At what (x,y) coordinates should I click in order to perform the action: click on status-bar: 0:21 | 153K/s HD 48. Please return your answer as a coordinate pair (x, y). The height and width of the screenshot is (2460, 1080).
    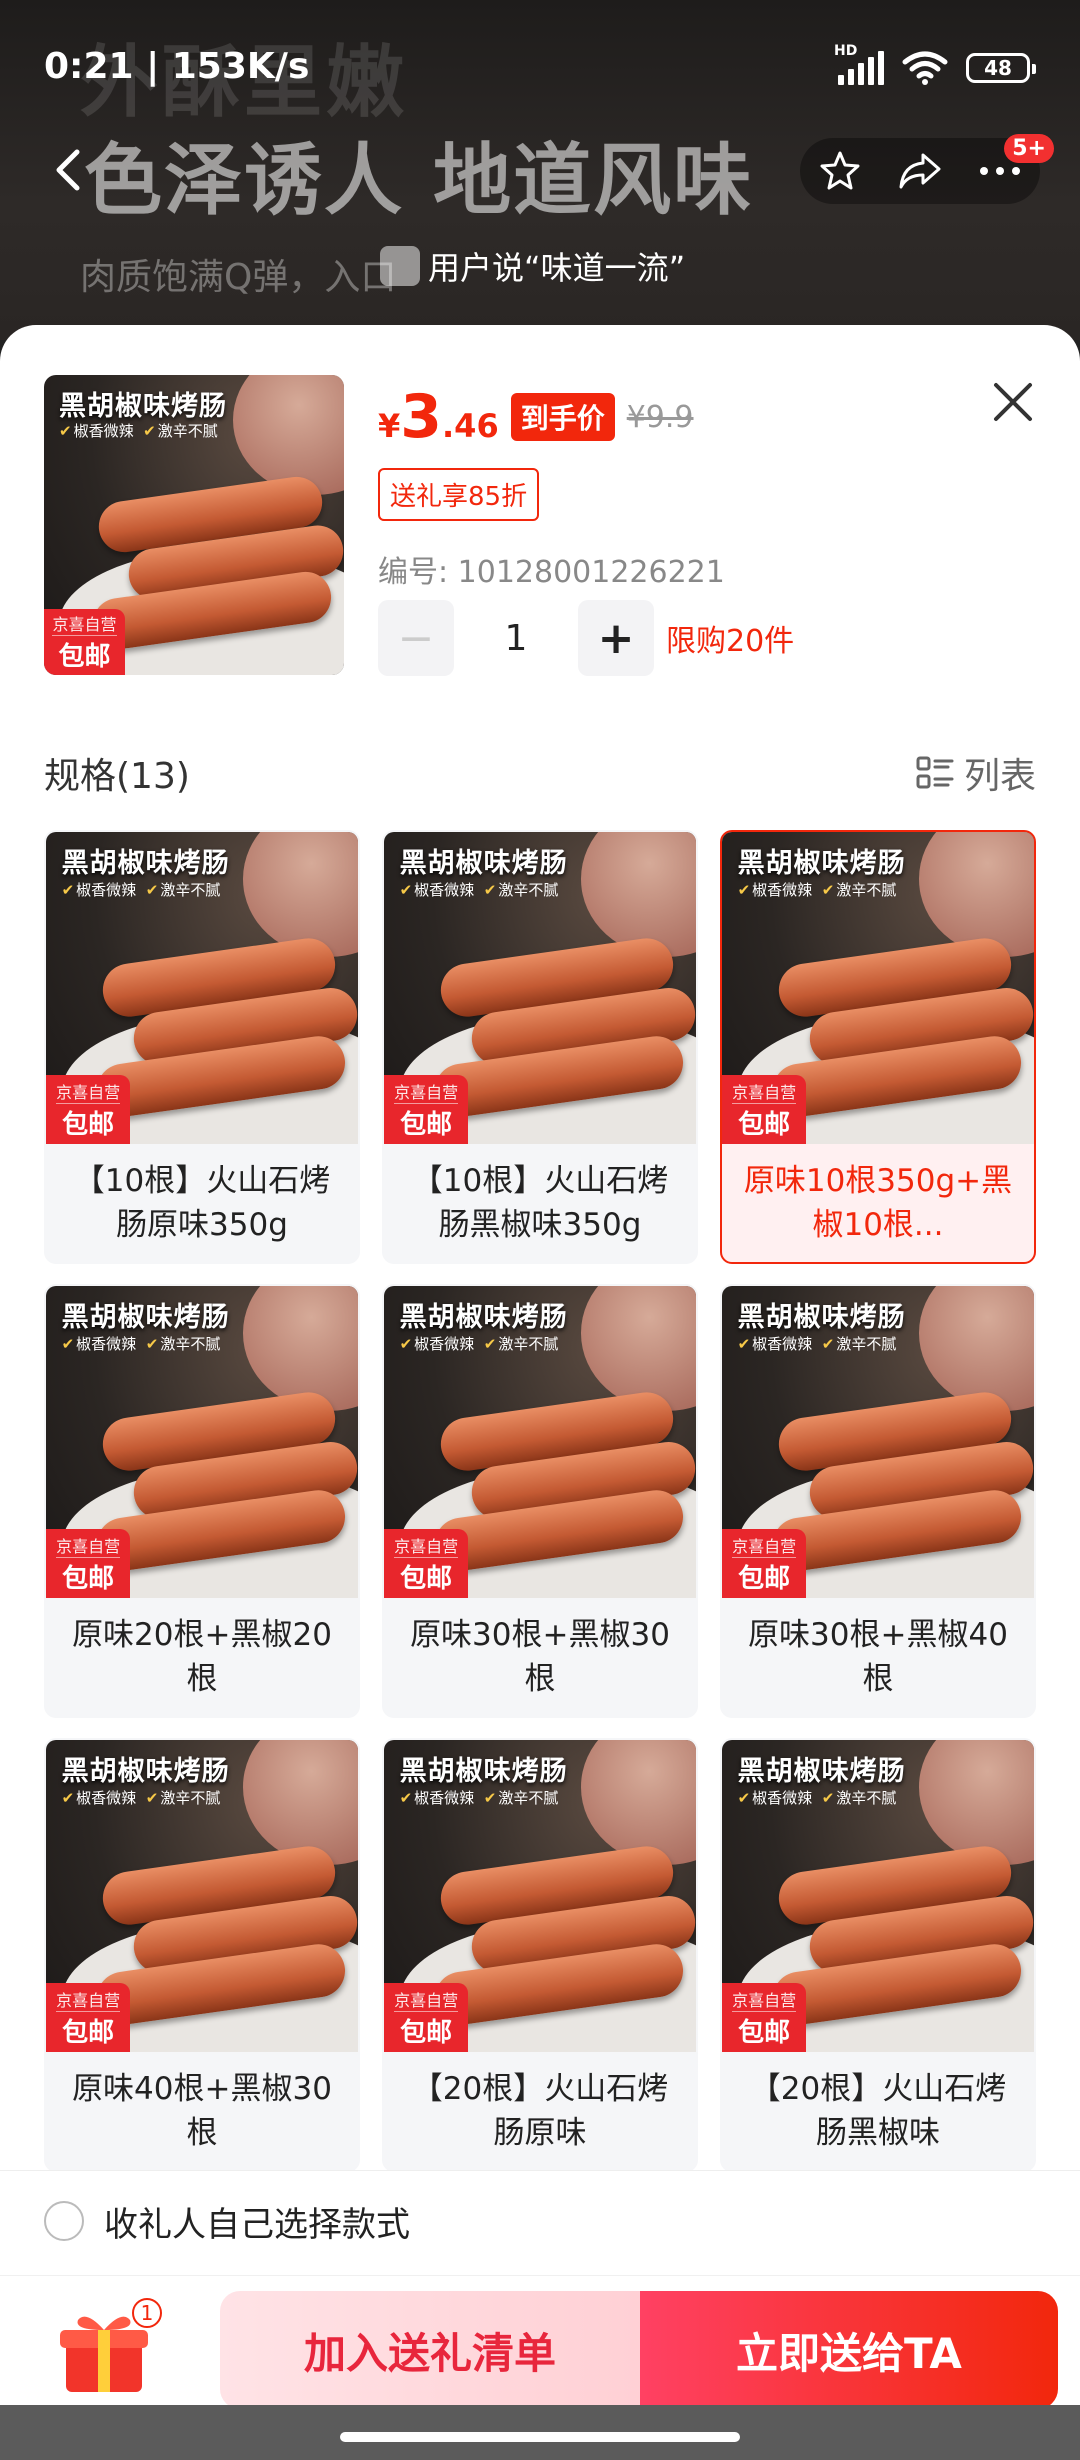
    Looking at the image, I should click on (540, 70).